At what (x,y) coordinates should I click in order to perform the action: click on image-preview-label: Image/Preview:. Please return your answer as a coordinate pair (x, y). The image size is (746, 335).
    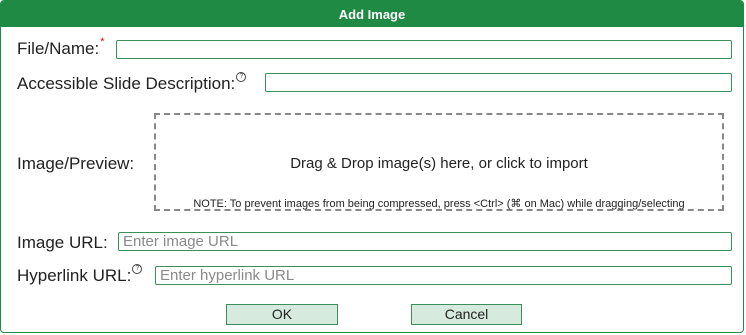
    Looking at the image, I should click on (76, 163).